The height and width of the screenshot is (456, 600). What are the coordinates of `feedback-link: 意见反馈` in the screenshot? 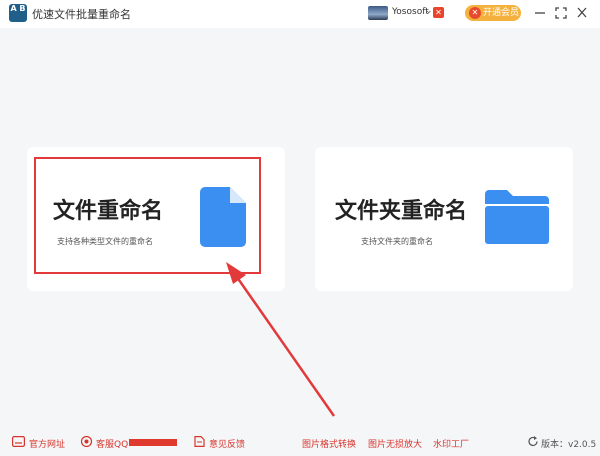 It's located at (227, 443).